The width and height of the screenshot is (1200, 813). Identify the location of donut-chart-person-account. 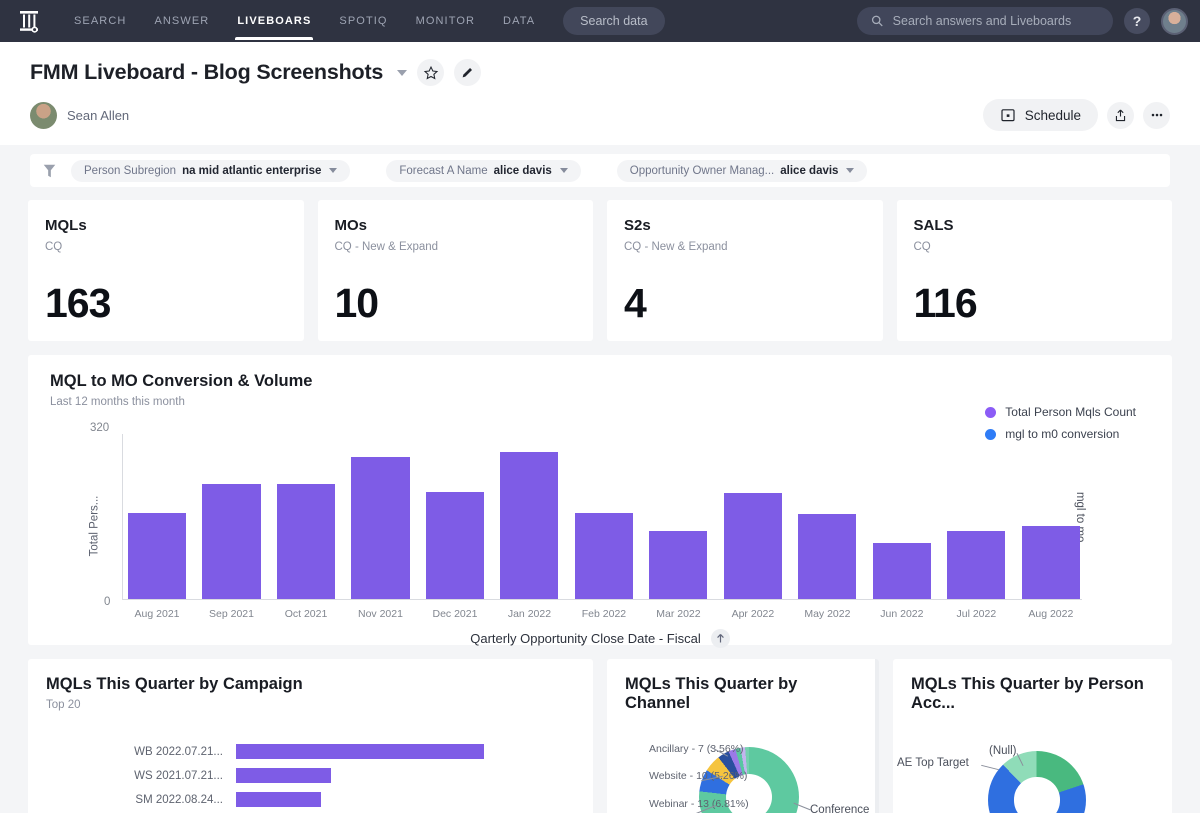
(1037, 782).